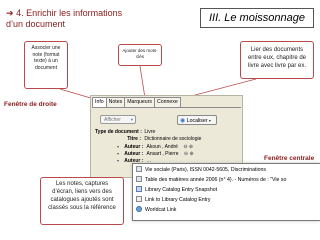  I want to click on tab-notes: Notes, so click(115, 102).